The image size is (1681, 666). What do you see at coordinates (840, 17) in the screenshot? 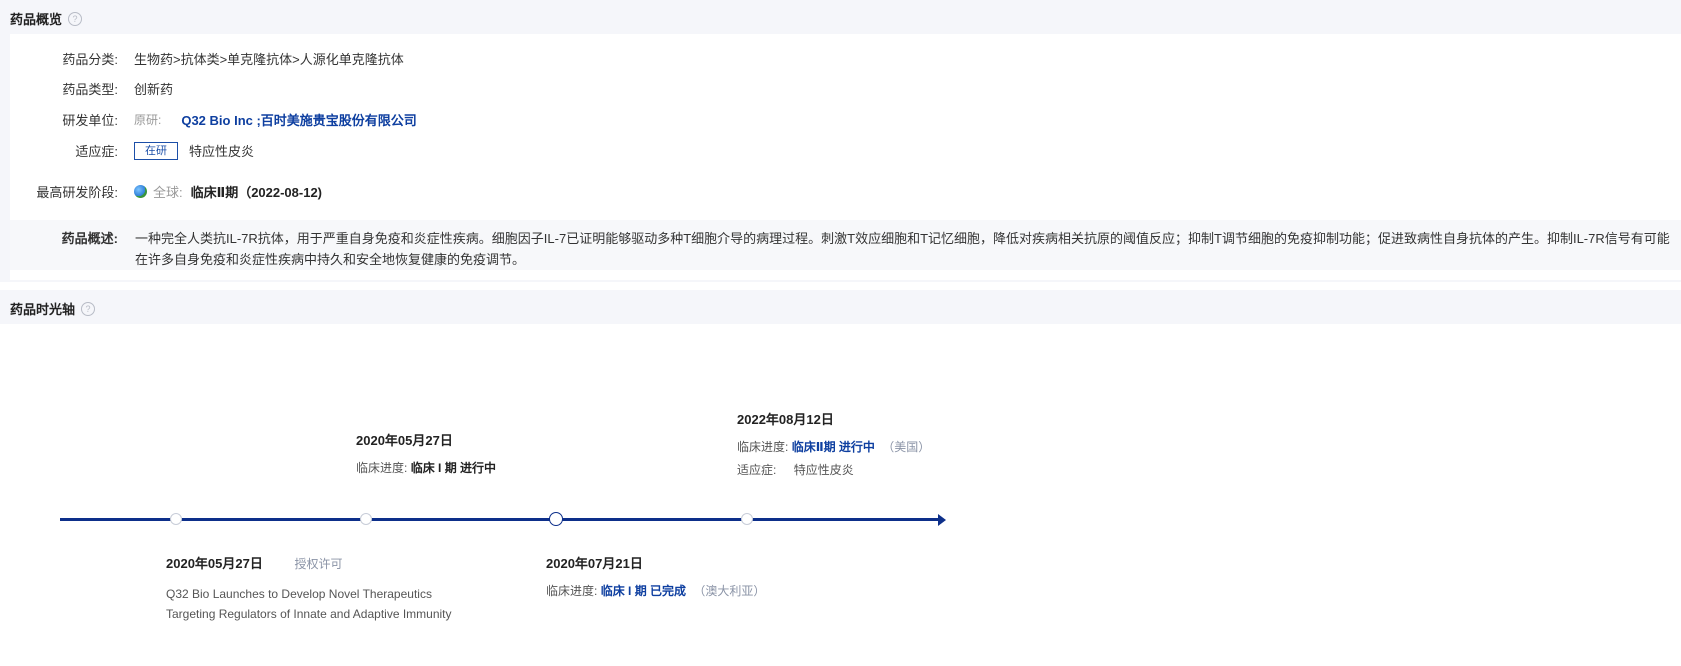
I see `overview-header: 药品概览 ?` at bounding box center [840, 17].